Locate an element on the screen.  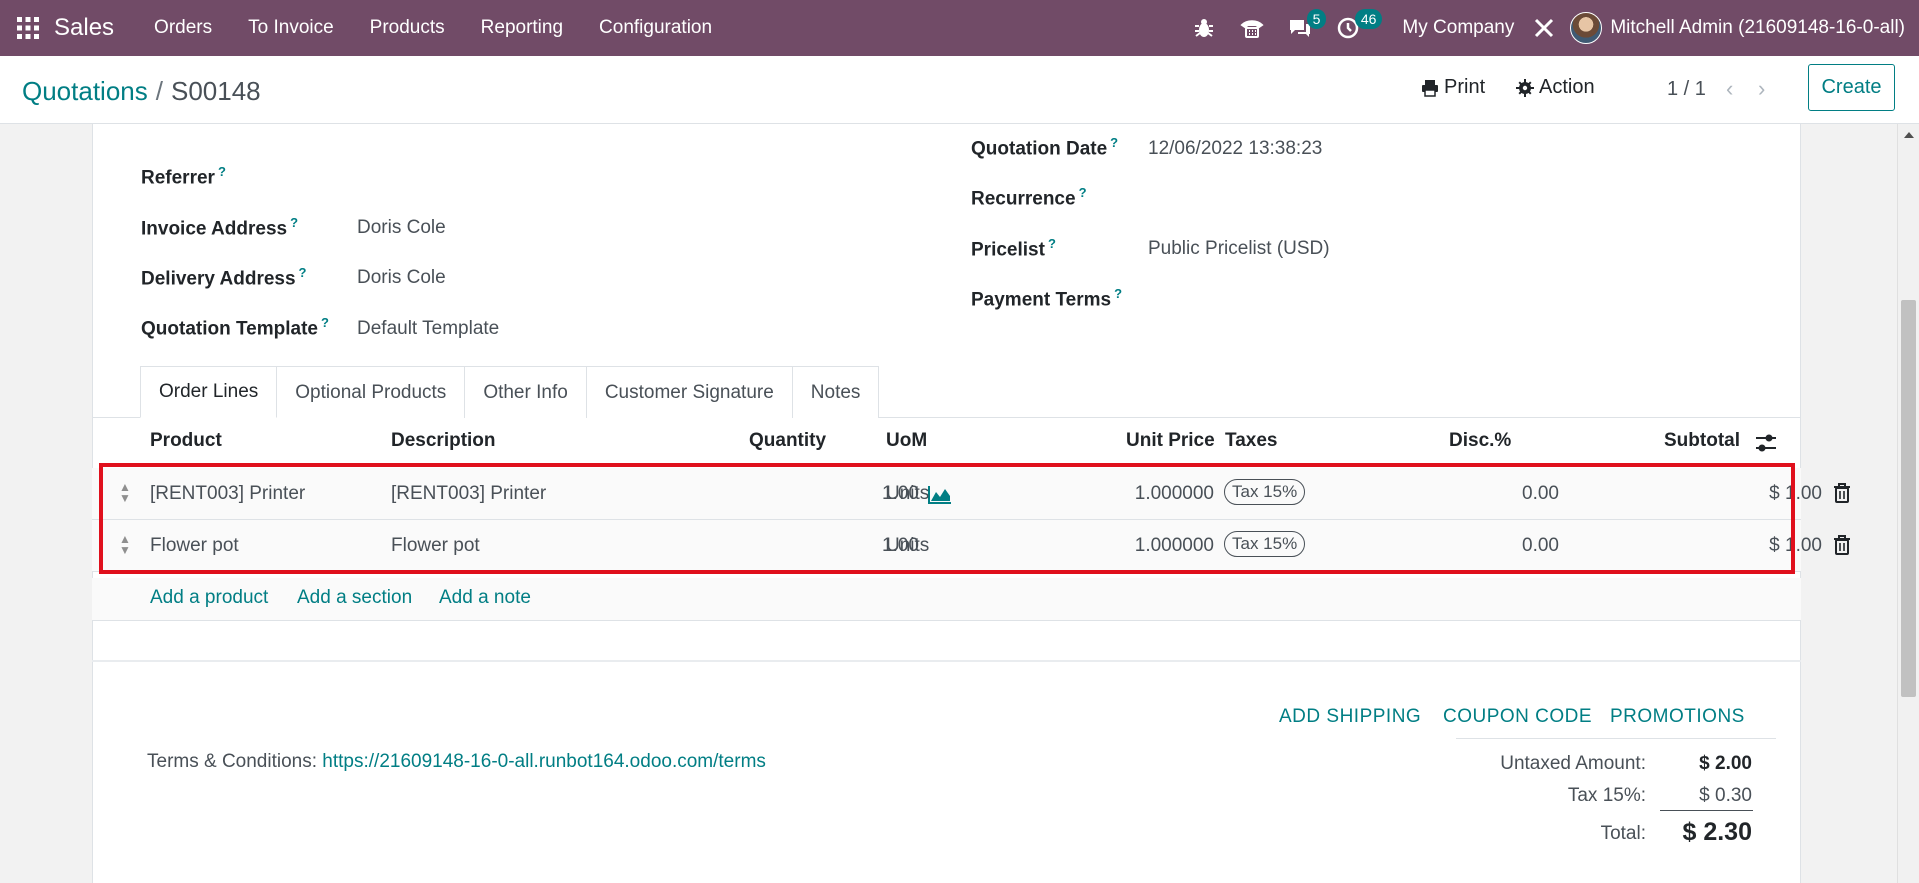
tab-optional-products: Optional Products is located at coordinates (371, 392).